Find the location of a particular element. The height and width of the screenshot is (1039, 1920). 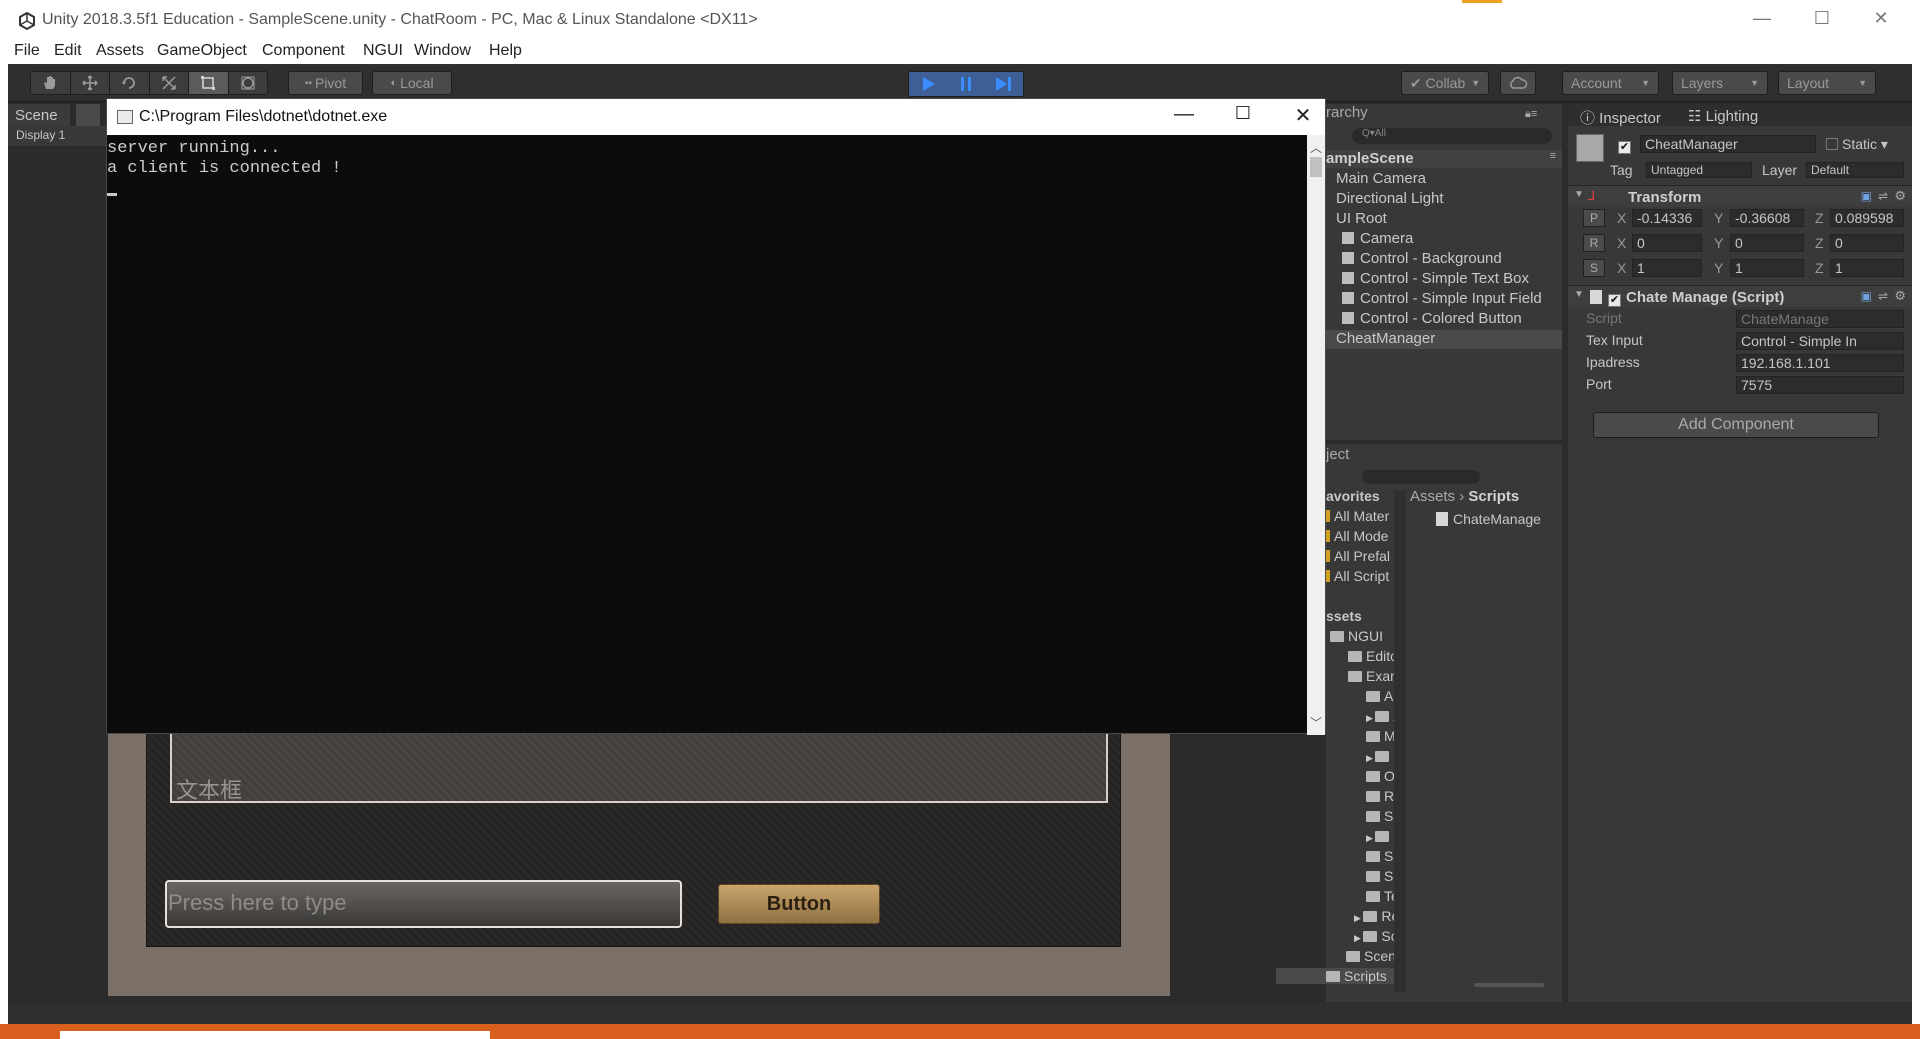

scroll-thumb is located at coordinates (1316, 167).